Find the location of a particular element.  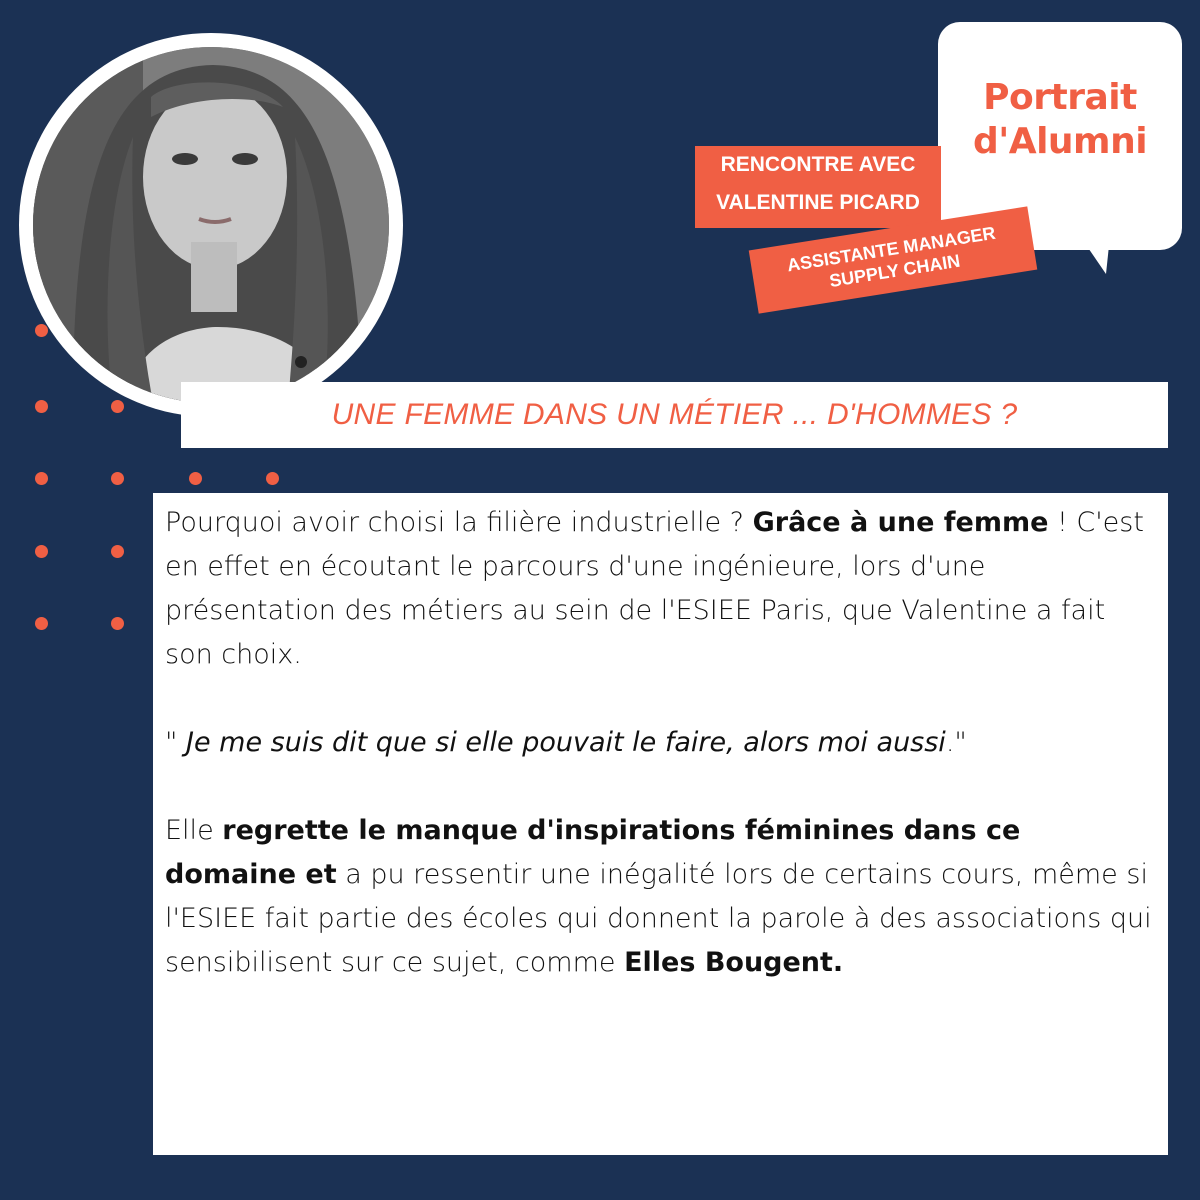

quote-open: " is located at coordinates (176, 742).